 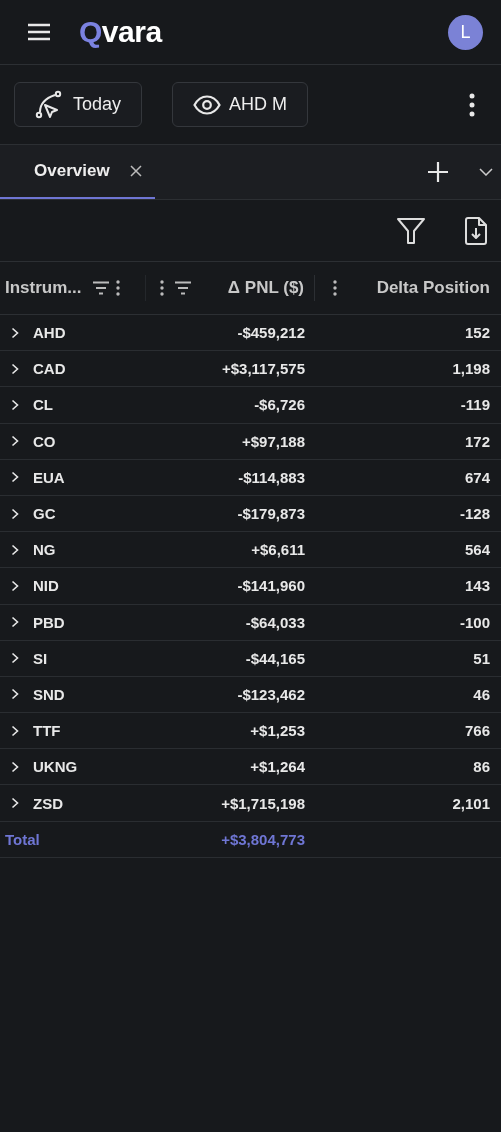 What do you see at coordinates (465, 32) in the screenshot?
I see `user-avatar: L` at bounding box center [465, 32].